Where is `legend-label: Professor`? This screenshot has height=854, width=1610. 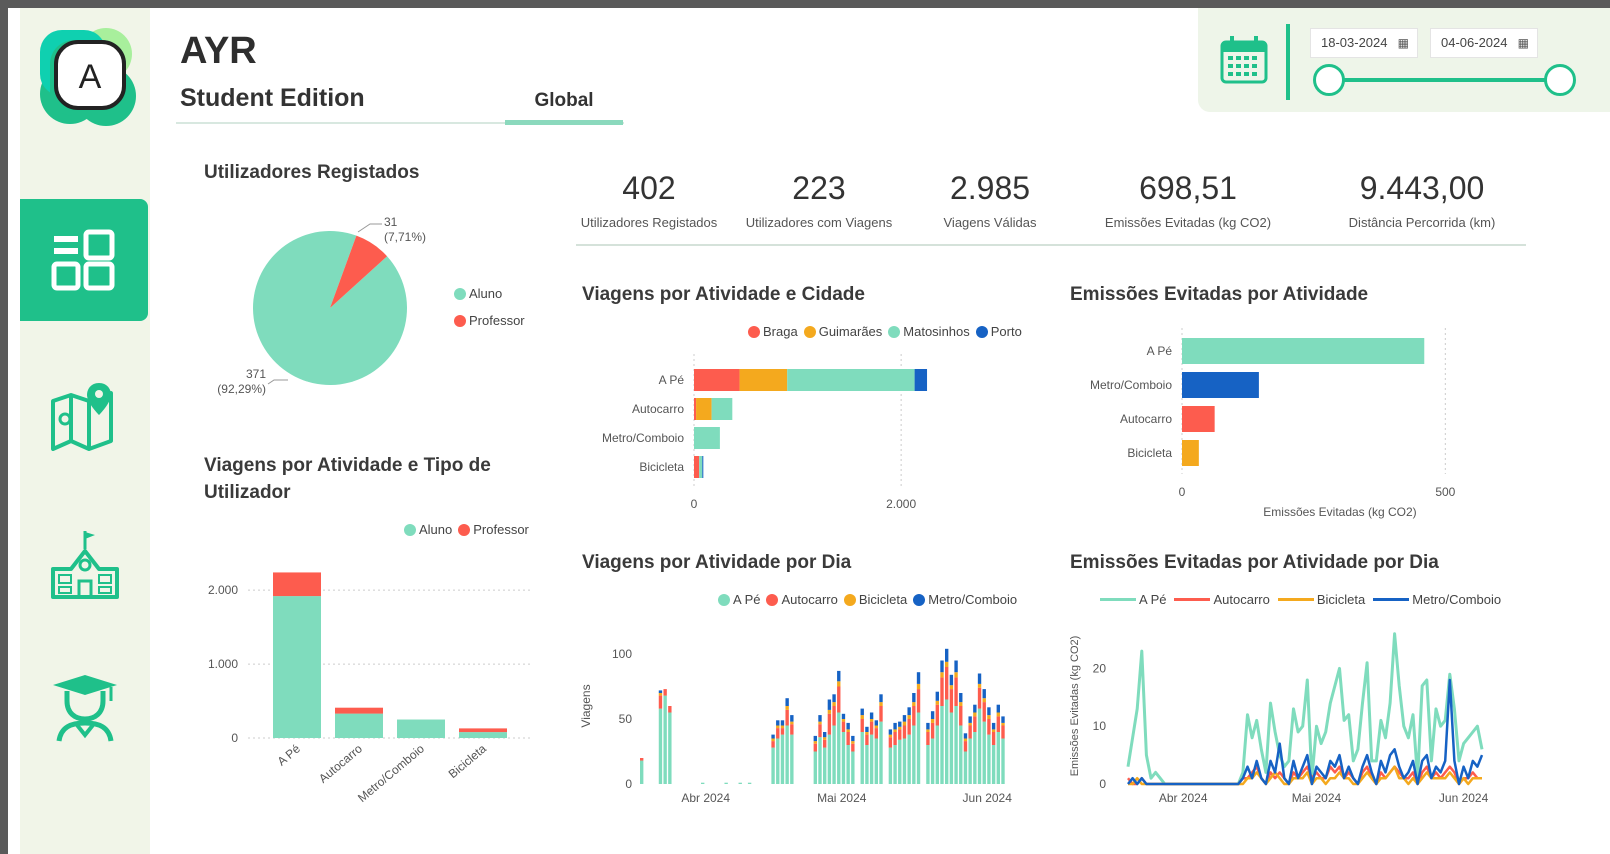
legend-label: Professor is located at coordinates (501, 529).